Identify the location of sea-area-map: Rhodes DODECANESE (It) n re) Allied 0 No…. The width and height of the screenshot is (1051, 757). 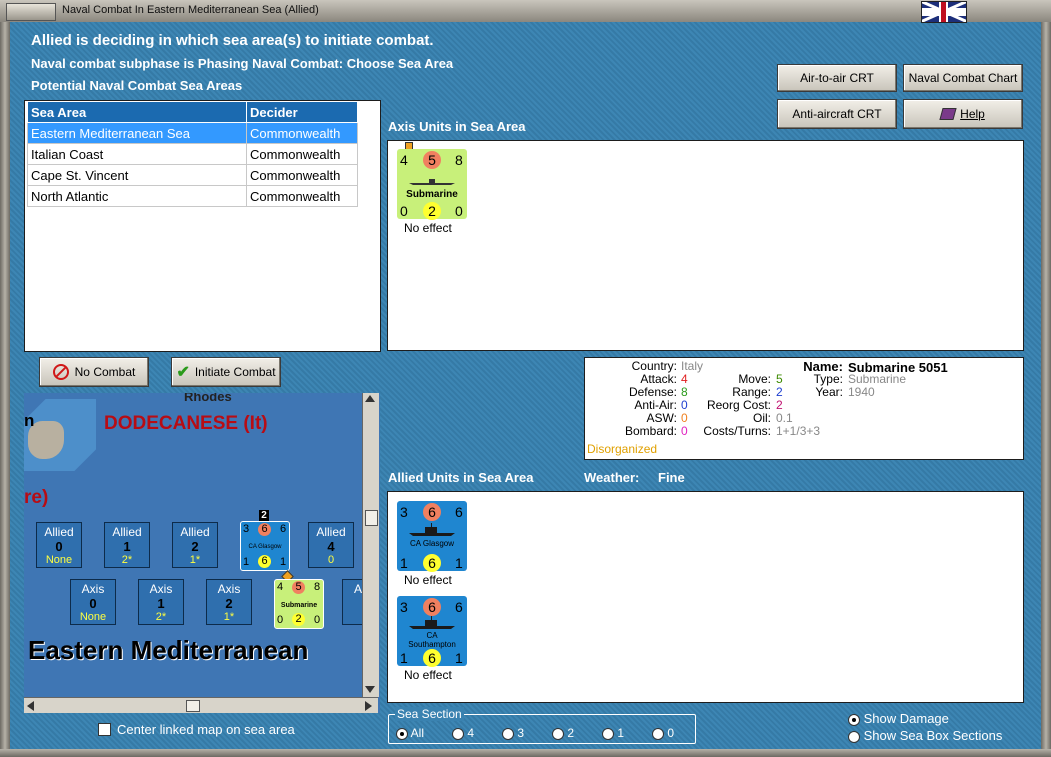
(202, 553).